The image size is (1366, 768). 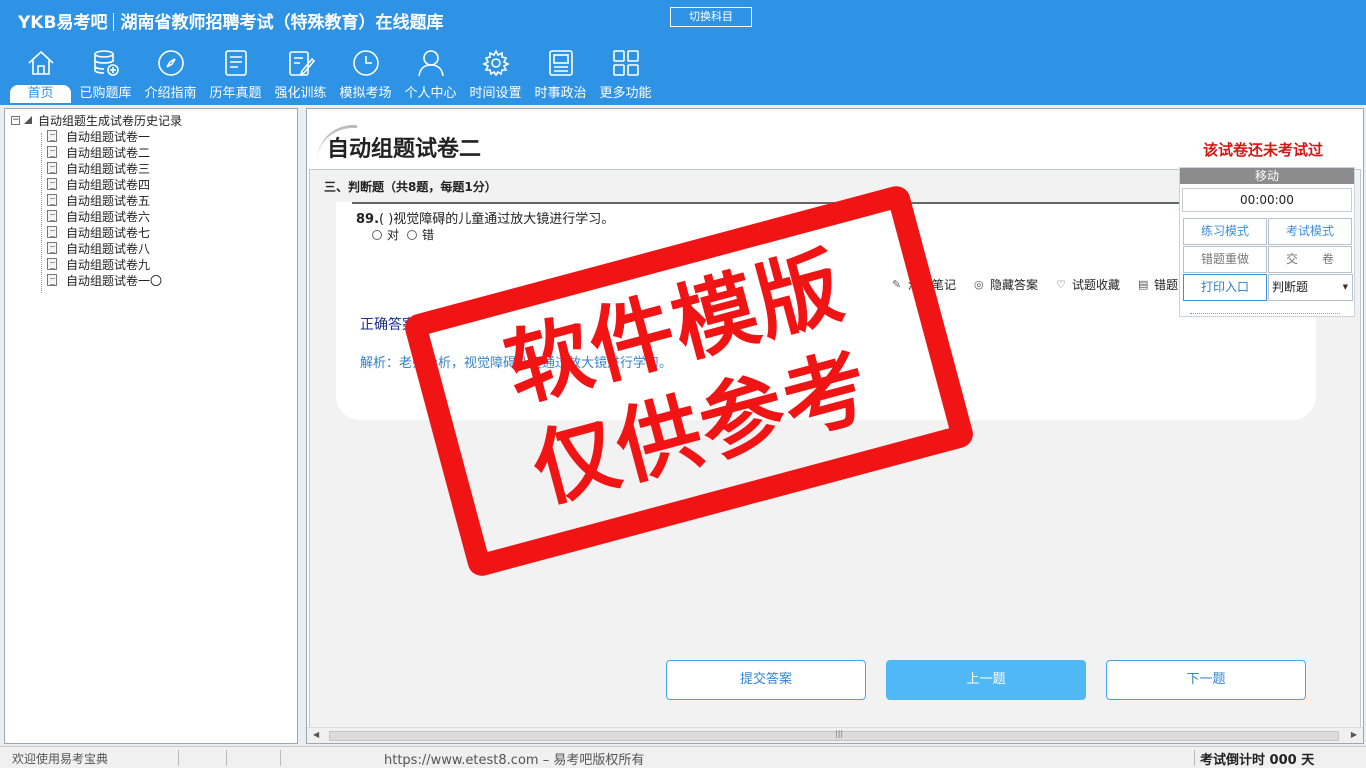 I want to click on tree-item: 自动组题试卷九, so click(x=99, y=264).